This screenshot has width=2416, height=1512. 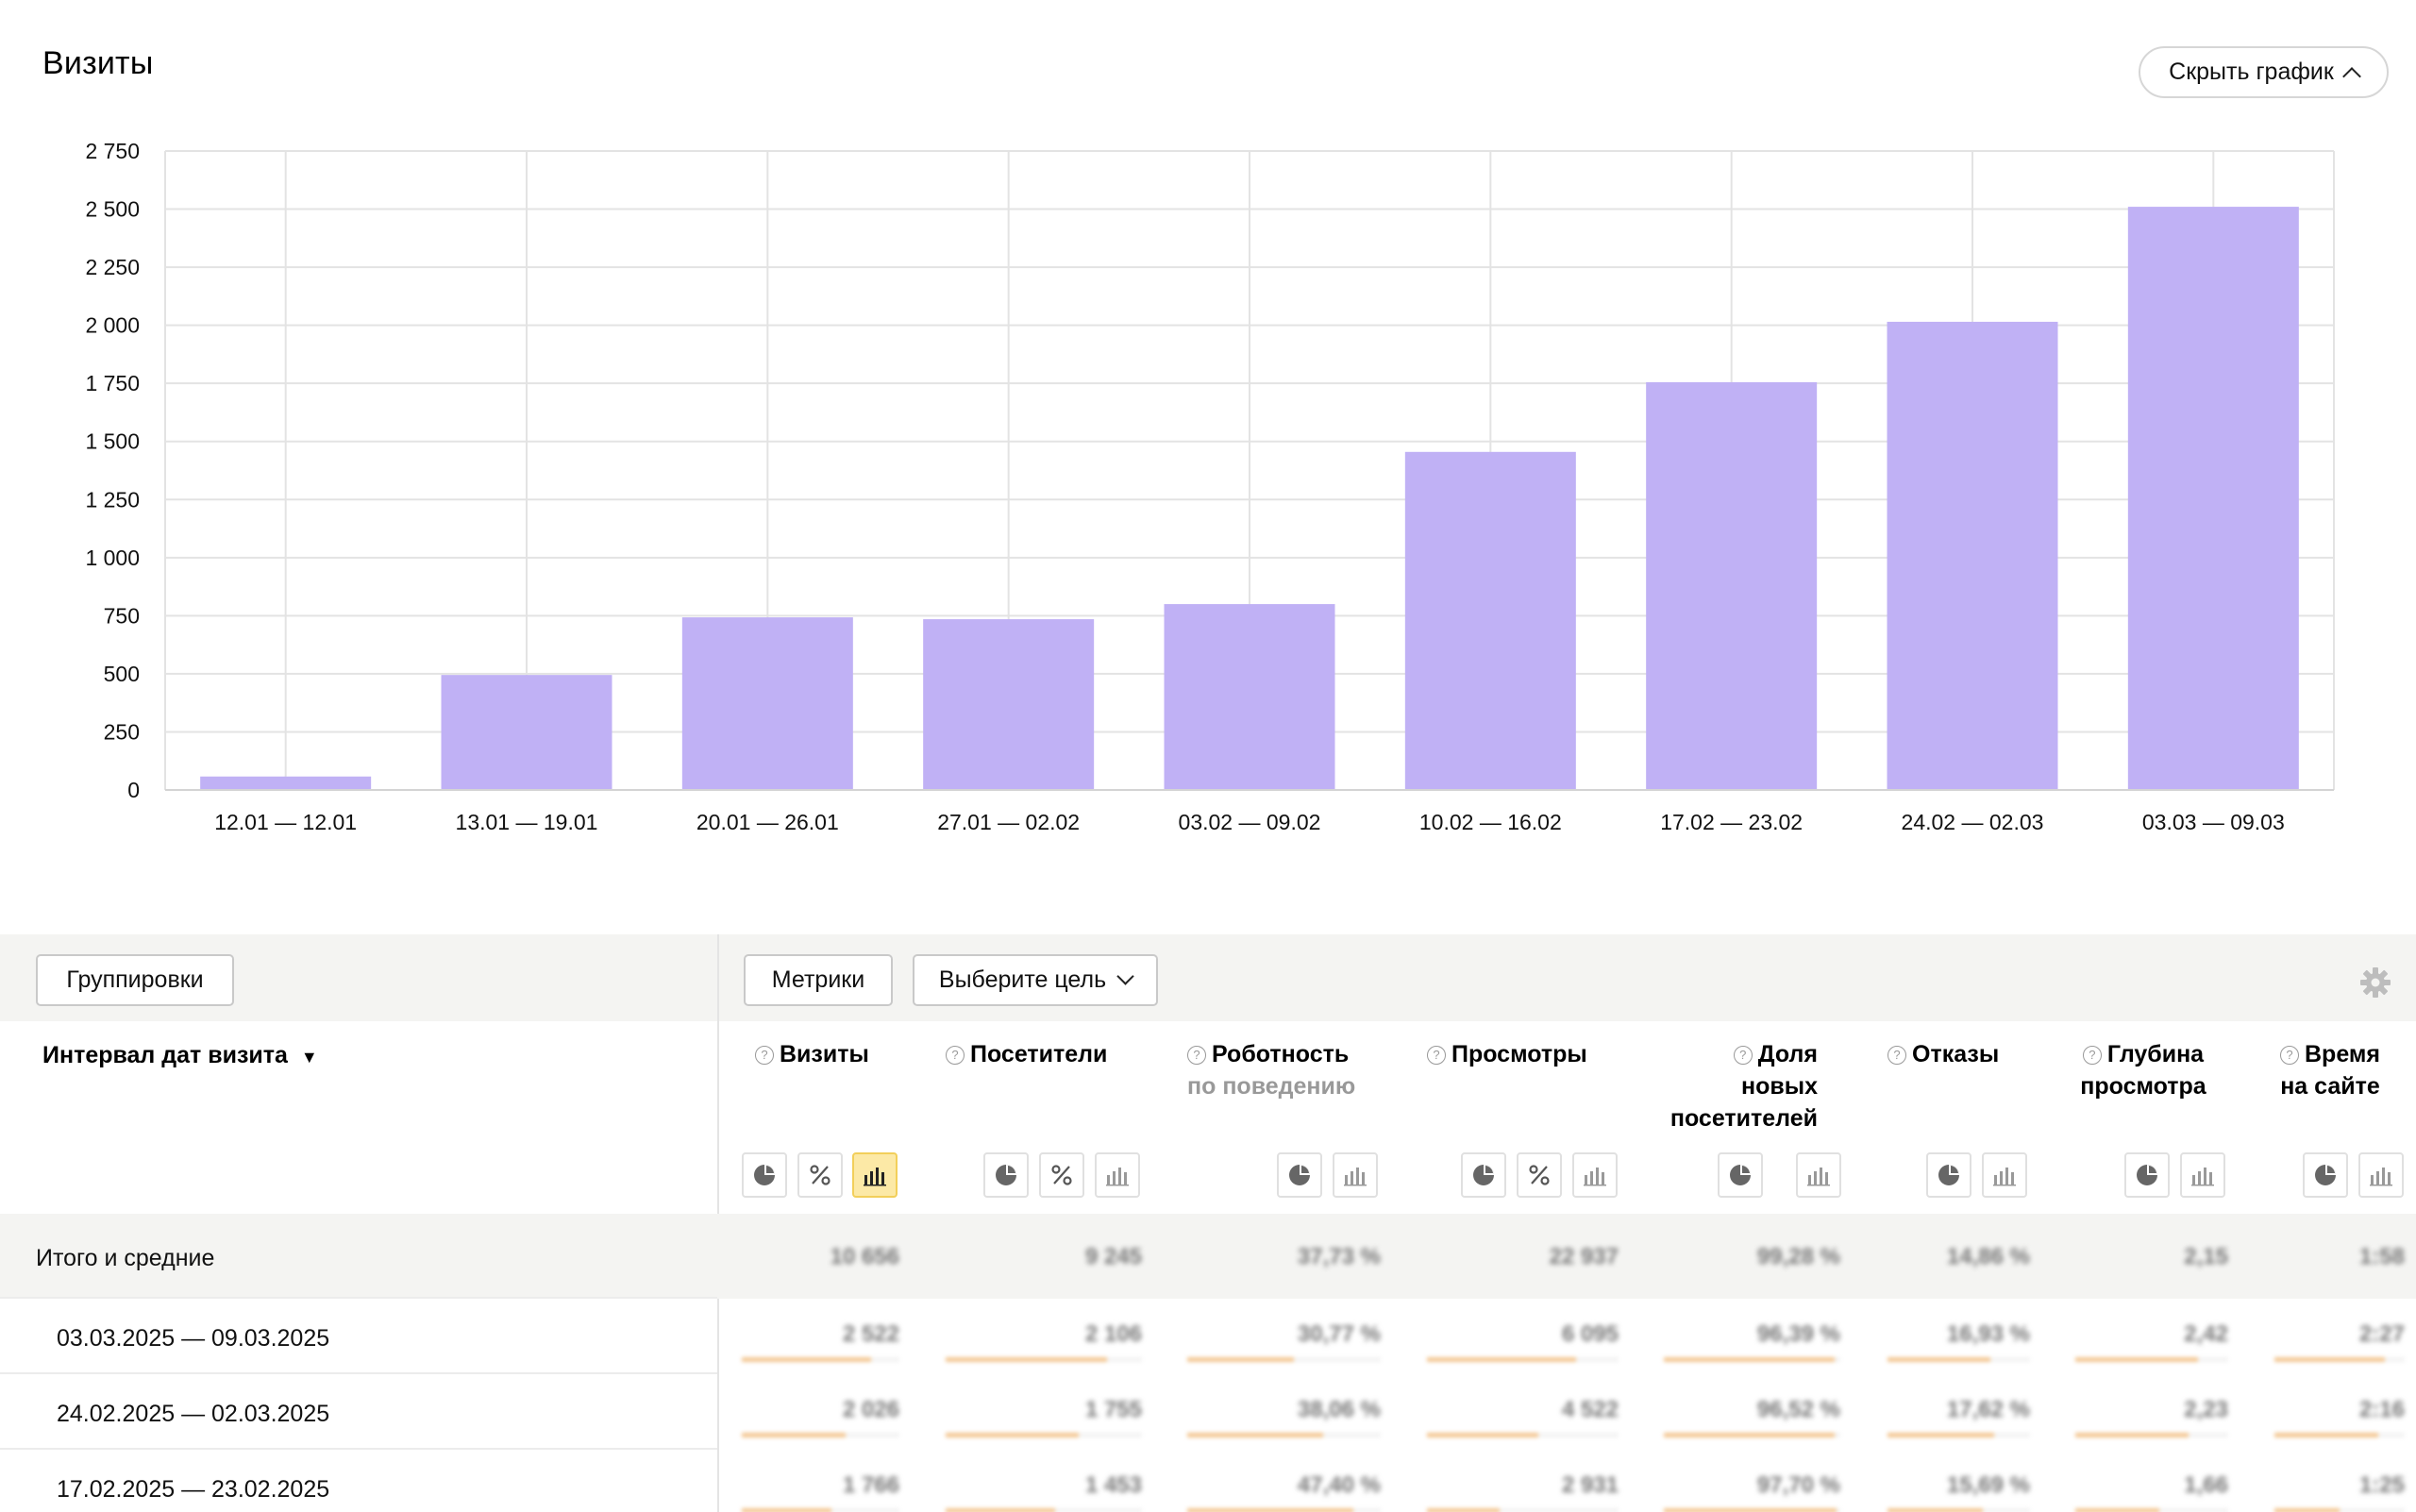 I want to click on row-divider, so click(x=358, y=1298).